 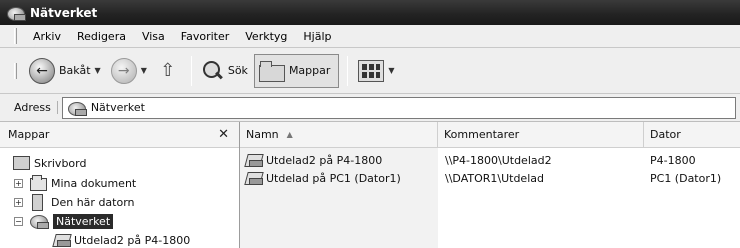 What do you see at coordinates (119, 135) in the screenshot?
I see `folders-pane-header: Mappar ✕` at bounding box center [119, 135].